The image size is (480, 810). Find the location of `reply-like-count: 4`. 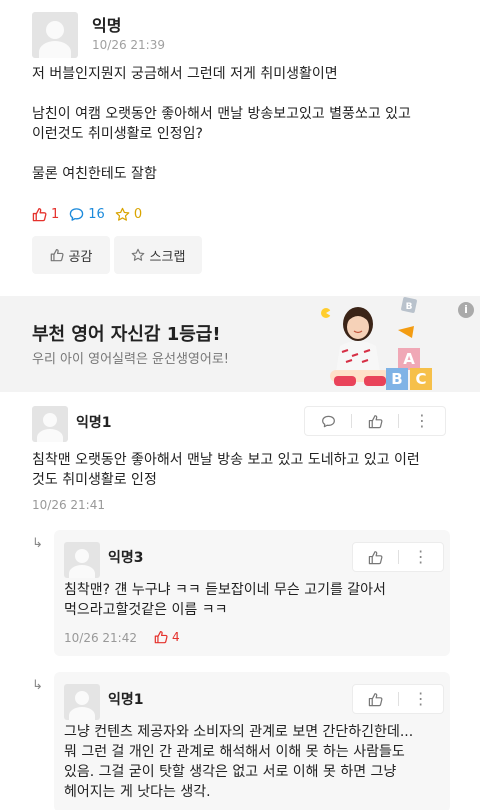

reply-like-count: 4 is located at coordinates (167, 637).